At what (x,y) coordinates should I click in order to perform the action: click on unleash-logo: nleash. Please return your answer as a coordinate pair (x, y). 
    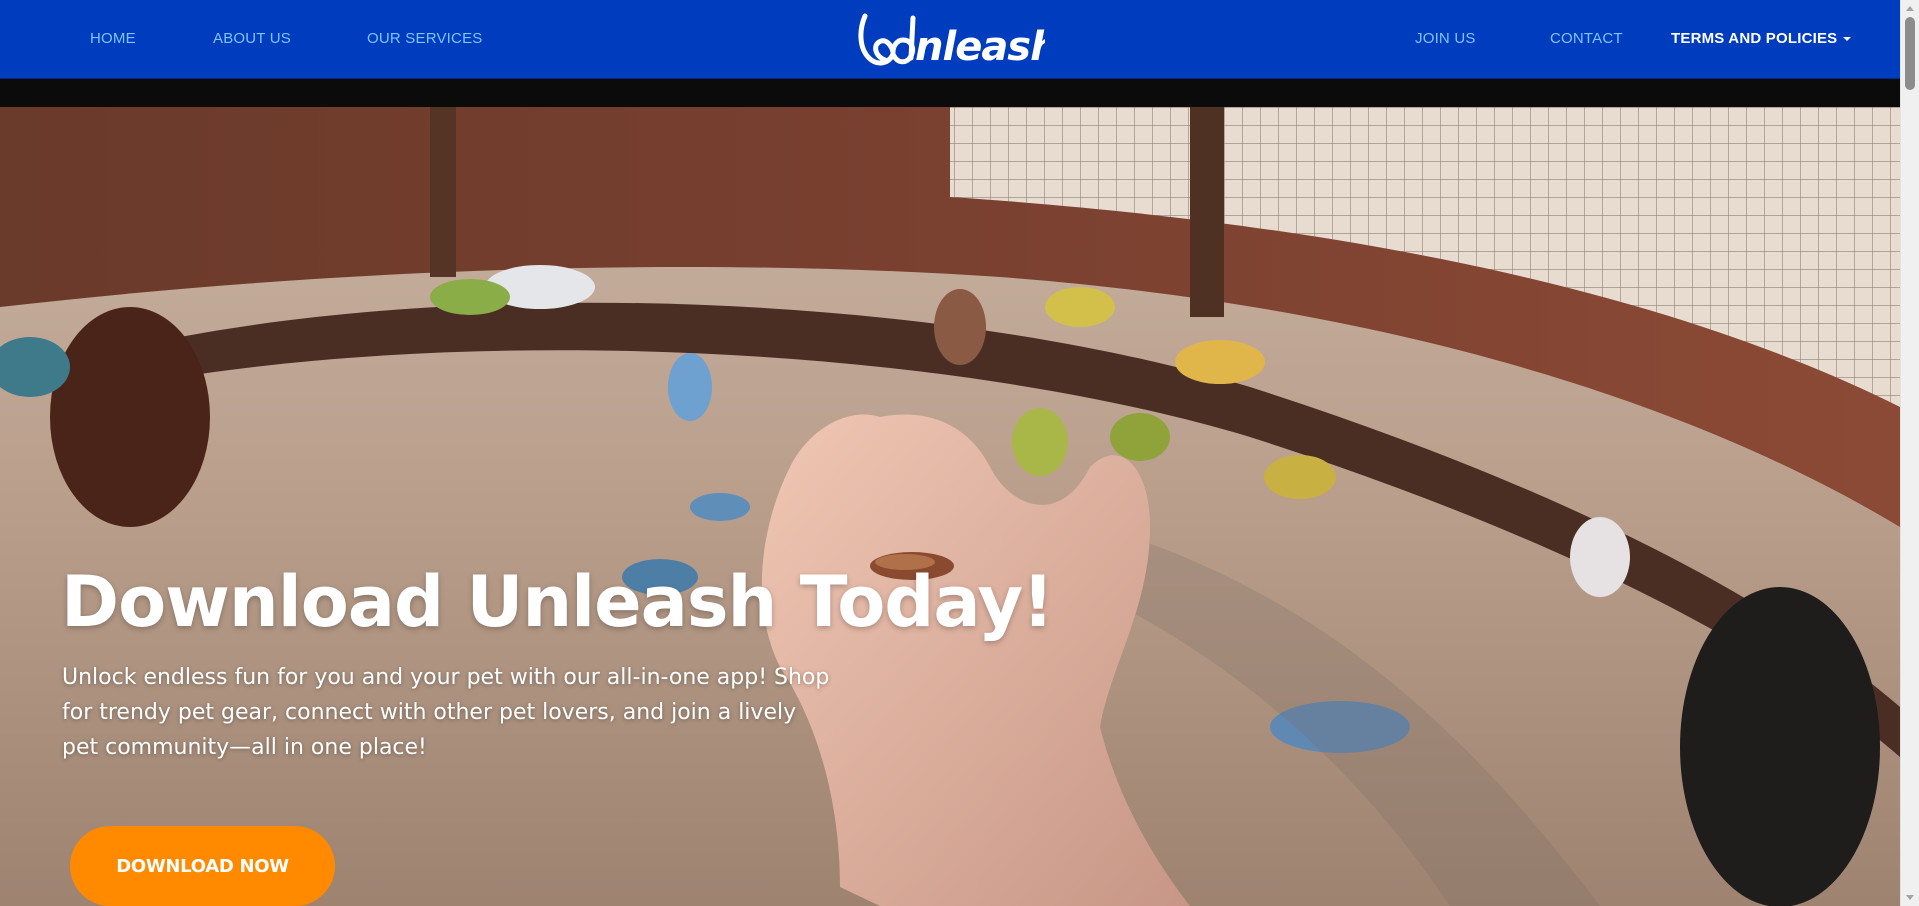
    Looking at the image, I should click on (957, 39).